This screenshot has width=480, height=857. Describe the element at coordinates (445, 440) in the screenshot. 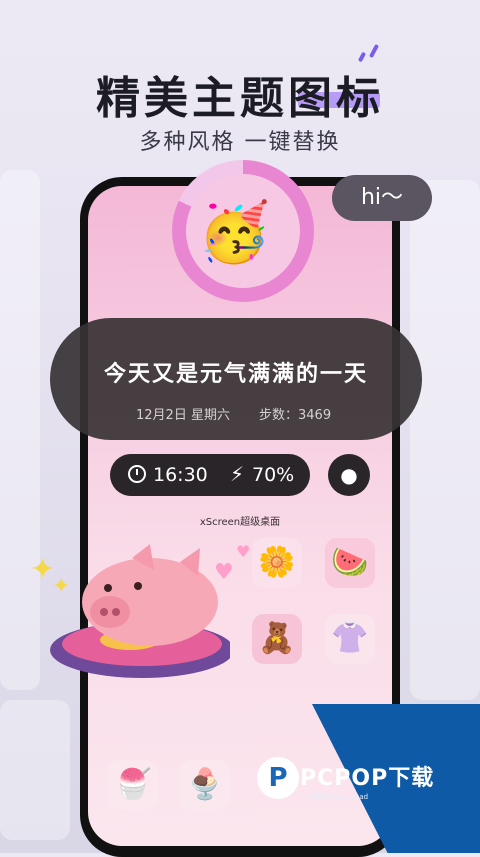

I see `bg-card-right` at that location.